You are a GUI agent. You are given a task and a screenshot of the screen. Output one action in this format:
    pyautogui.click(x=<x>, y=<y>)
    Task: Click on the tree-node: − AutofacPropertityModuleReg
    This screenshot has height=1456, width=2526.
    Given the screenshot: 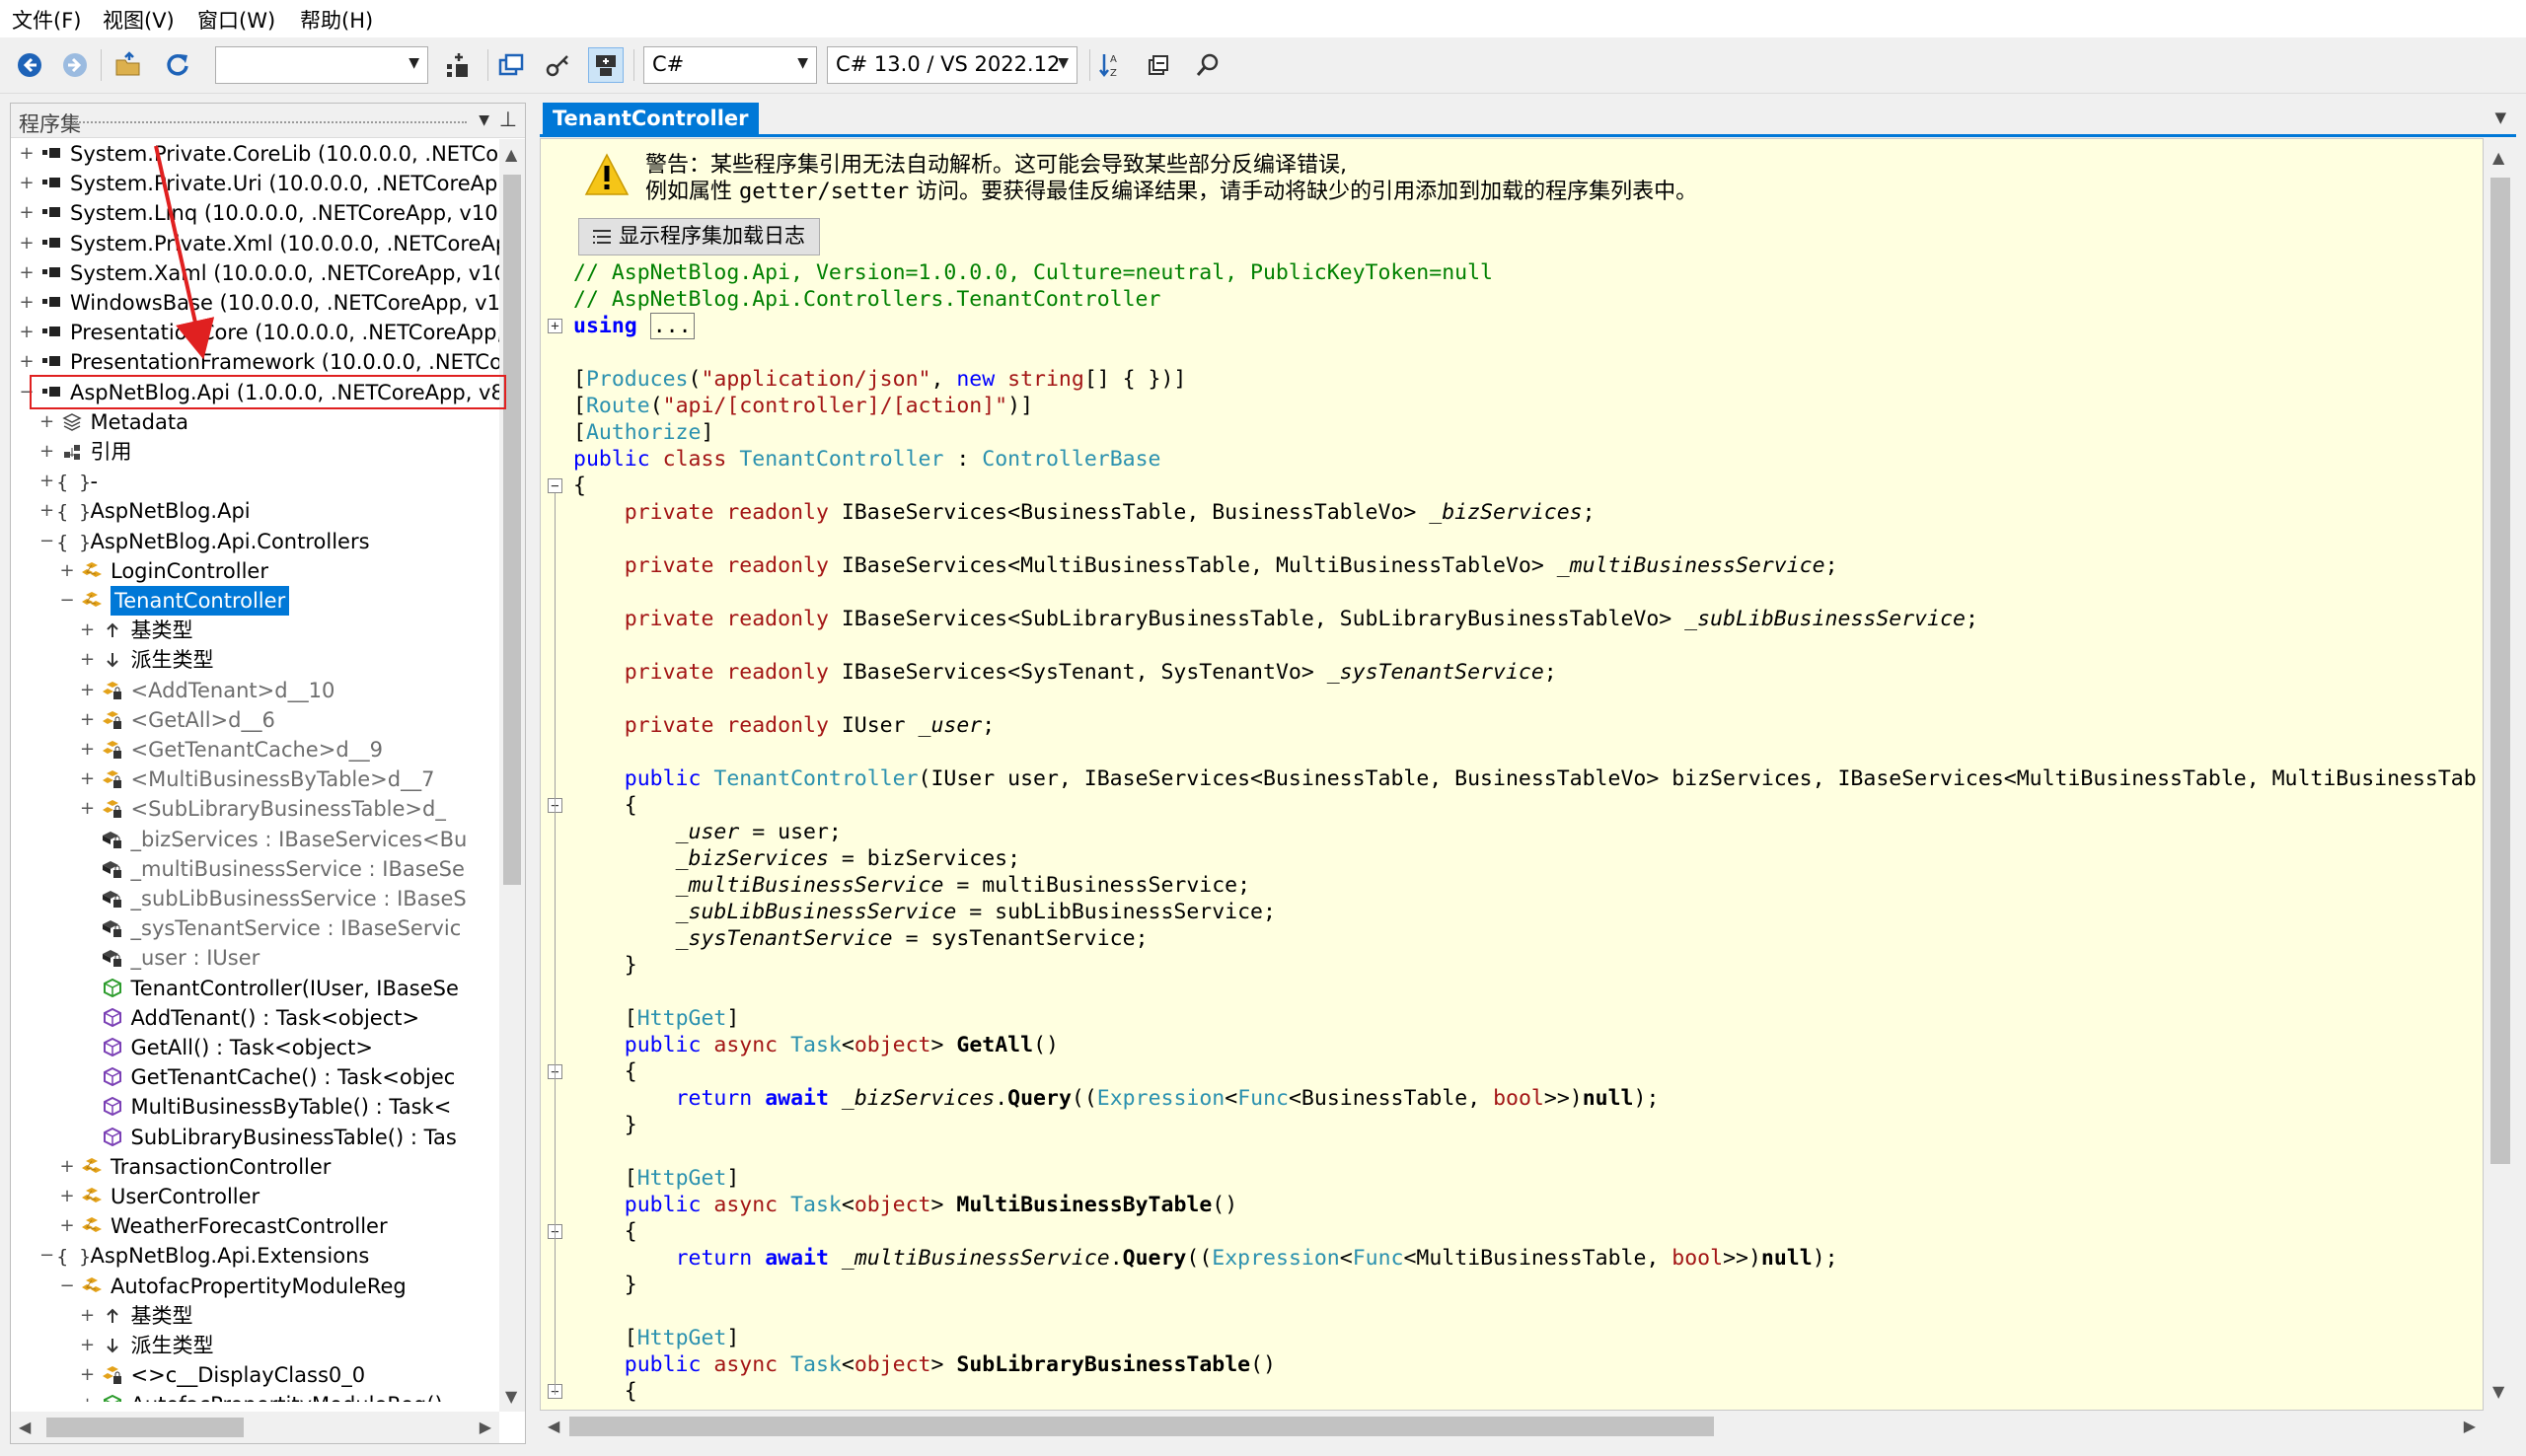 What is the action you would take?
    pyautogui.click(x=231, y=1286)
    